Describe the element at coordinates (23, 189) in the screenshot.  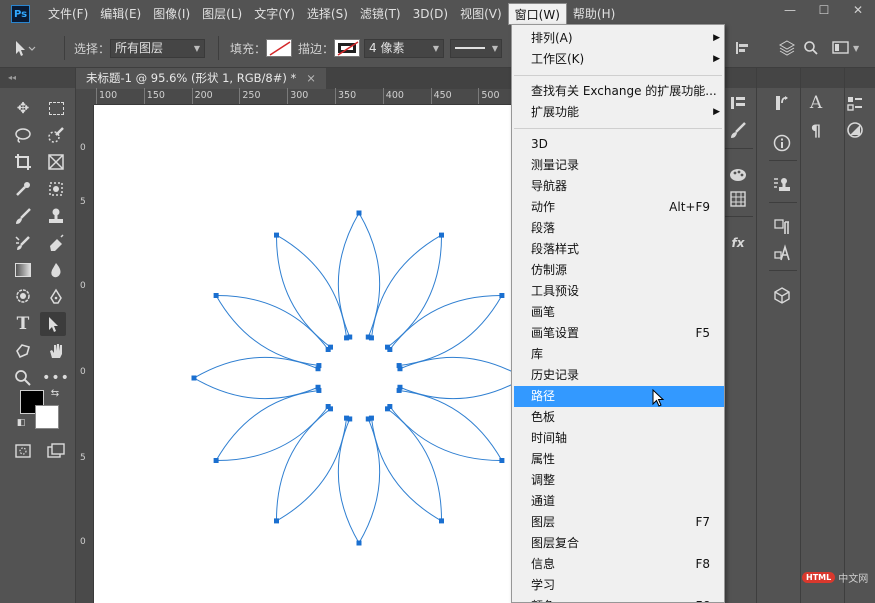
I see `eyedropper-tool-icon` at that location.